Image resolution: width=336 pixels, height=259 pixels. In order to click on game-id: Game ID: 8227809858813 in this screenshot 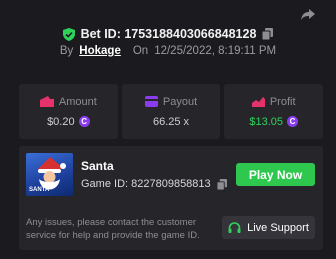, I will do `click(146, 184)`.